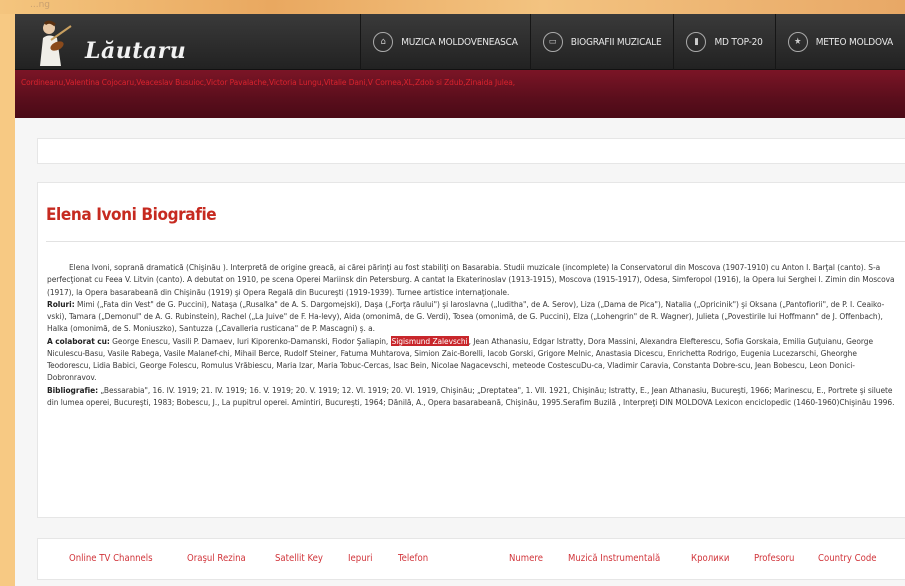  I want to click on nav-item-meteo: ★ METEO MOLDOVA, so click(839, 42).